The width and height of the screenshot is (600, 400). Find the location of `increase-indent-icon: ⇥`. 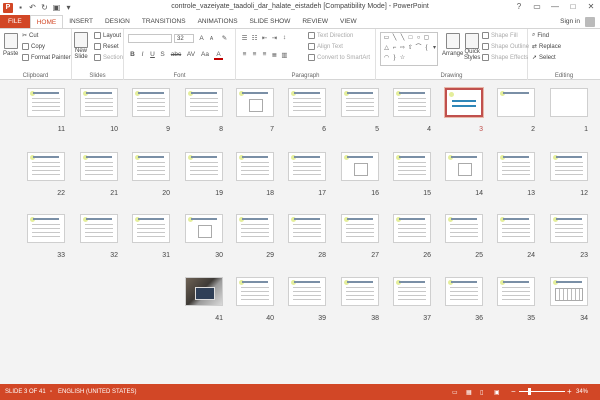

increase-indent-icon: ⇥ is located at coordinates (274, 38).